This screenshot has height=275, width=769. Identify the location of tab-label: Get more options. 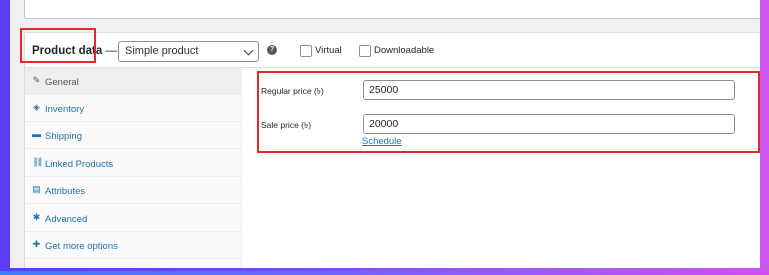
(81, 246).